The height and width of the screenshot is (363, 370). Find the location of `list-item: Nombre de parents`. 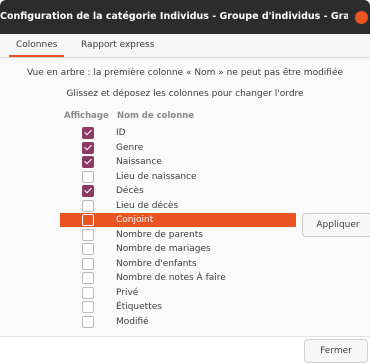

list-item: Nombre de parents is located at coordinates (178, 235).